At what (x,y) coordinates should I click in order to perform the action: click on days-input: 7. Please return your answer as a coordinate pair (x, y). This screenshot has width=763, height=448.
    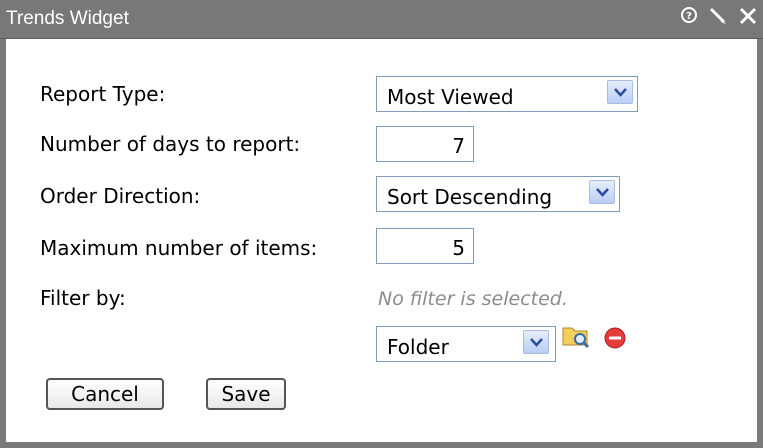
    Looking at the image, I should click on (425, 144).